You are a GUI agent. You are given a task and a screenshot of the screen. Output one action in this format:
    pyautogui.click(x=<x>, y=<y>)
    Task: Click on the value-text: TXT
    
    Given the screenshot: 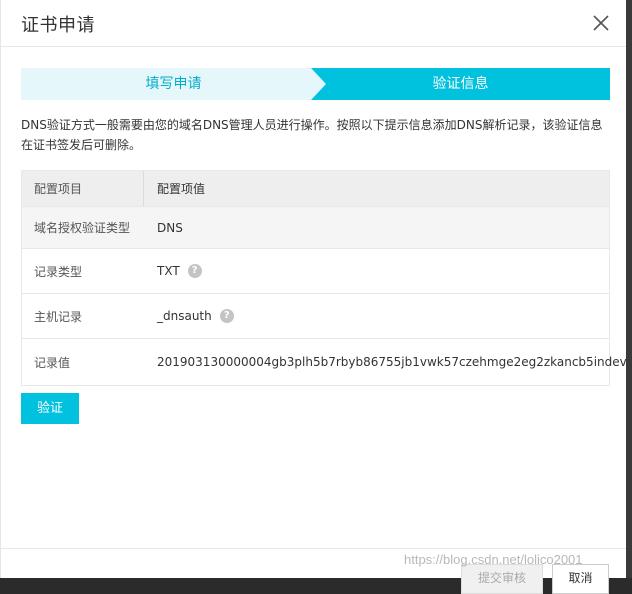 What is the action you would take?
    pyautogui.click(x=168, y=271)
    